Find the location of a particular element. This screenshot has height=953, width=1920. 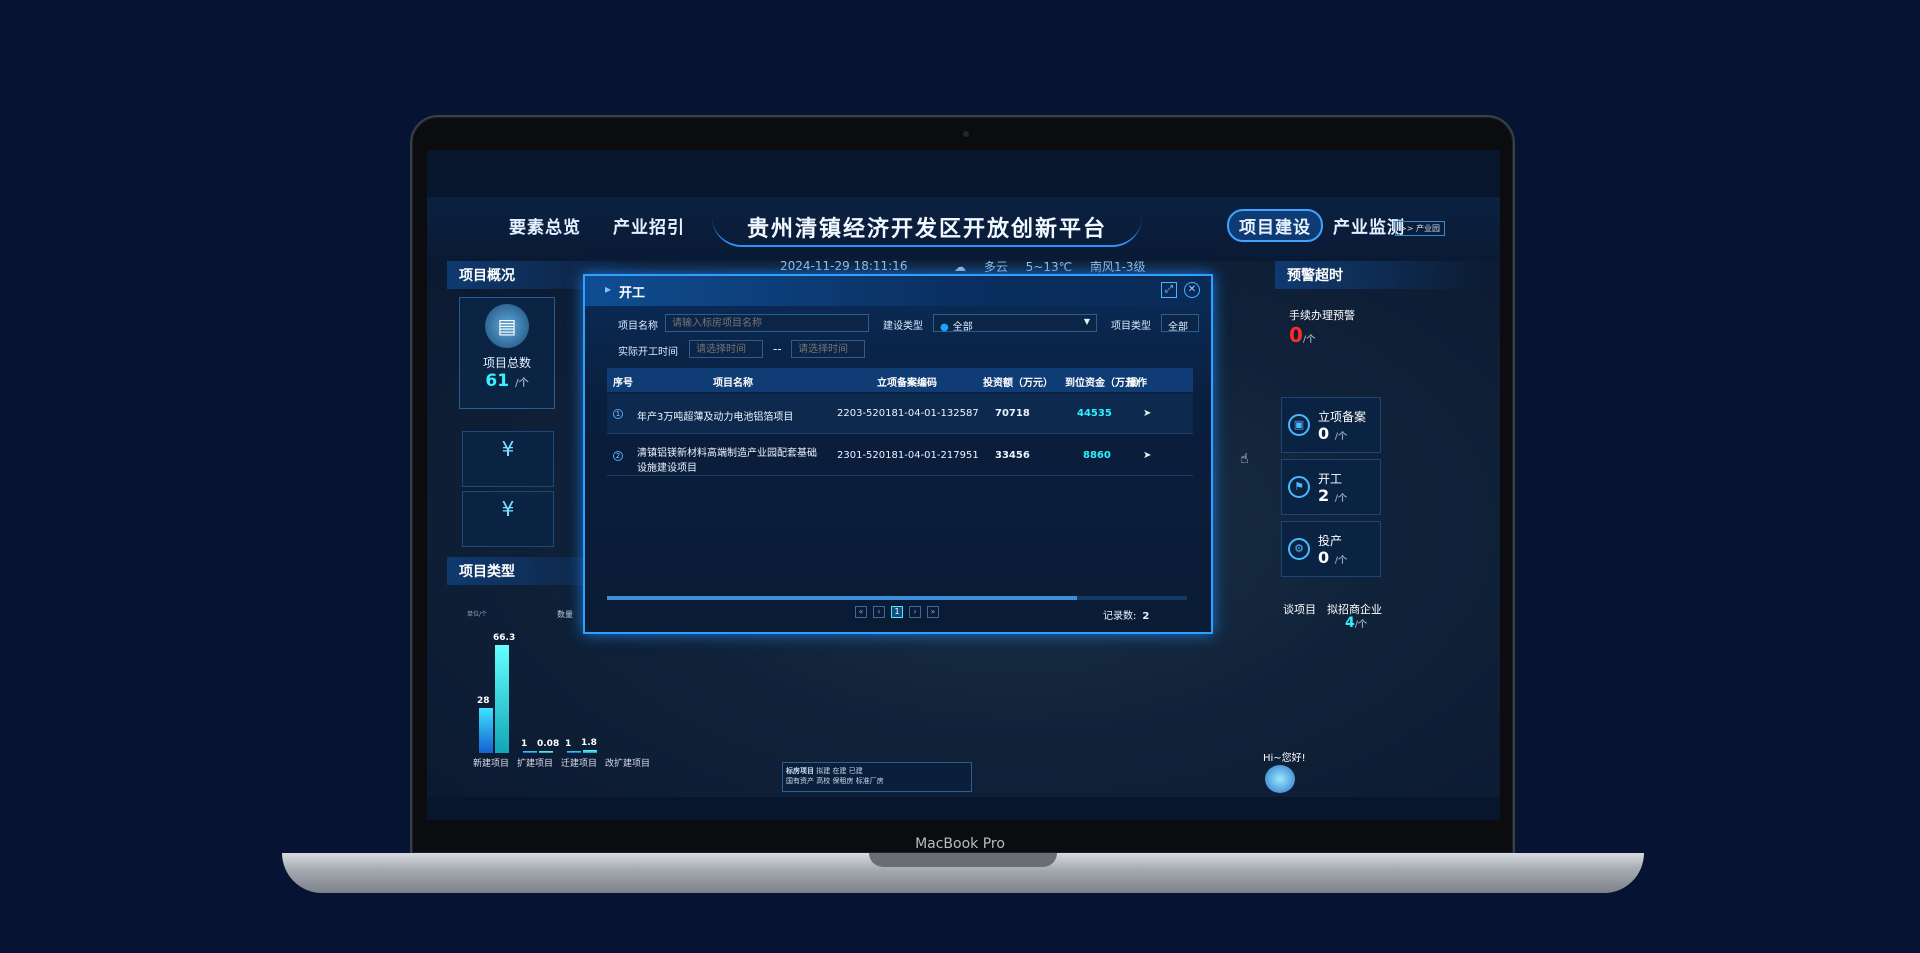

last-page-icon: » is located at coordinates (933, 612).